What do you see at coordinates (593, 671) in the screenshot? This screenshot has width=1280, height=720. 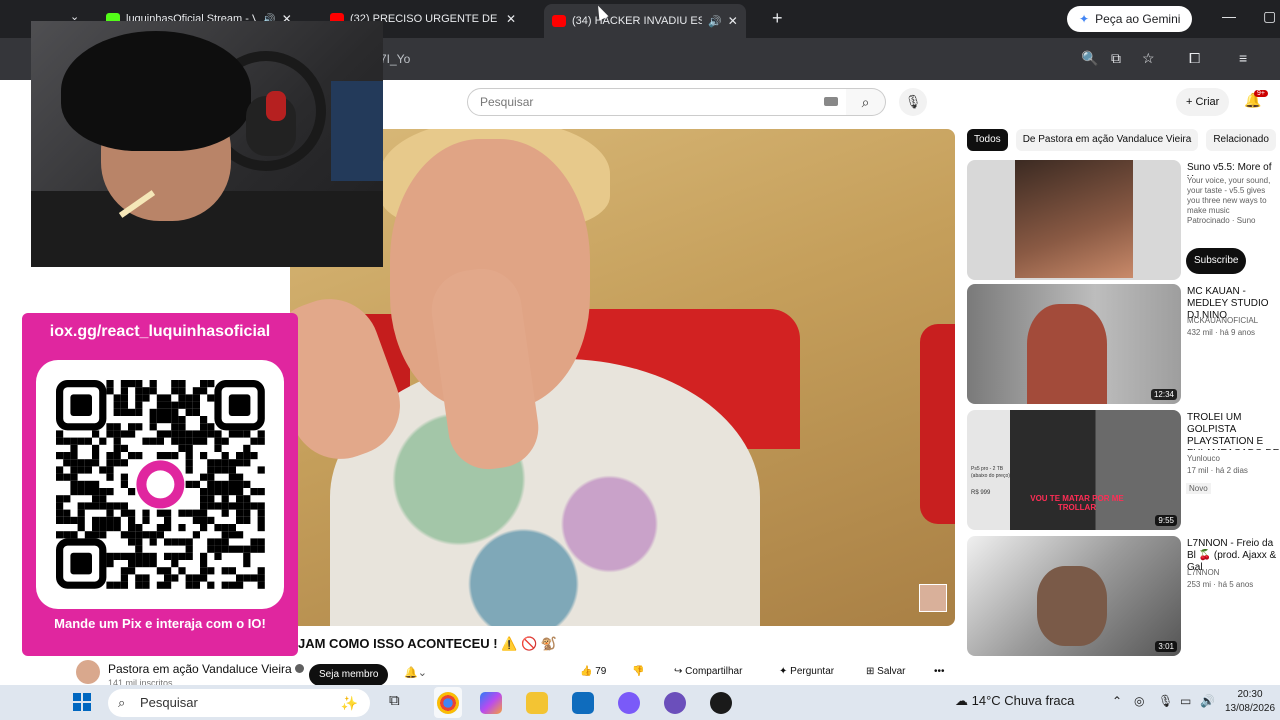 I see `like-button: 👍 79` at bounding box center [593, 671].